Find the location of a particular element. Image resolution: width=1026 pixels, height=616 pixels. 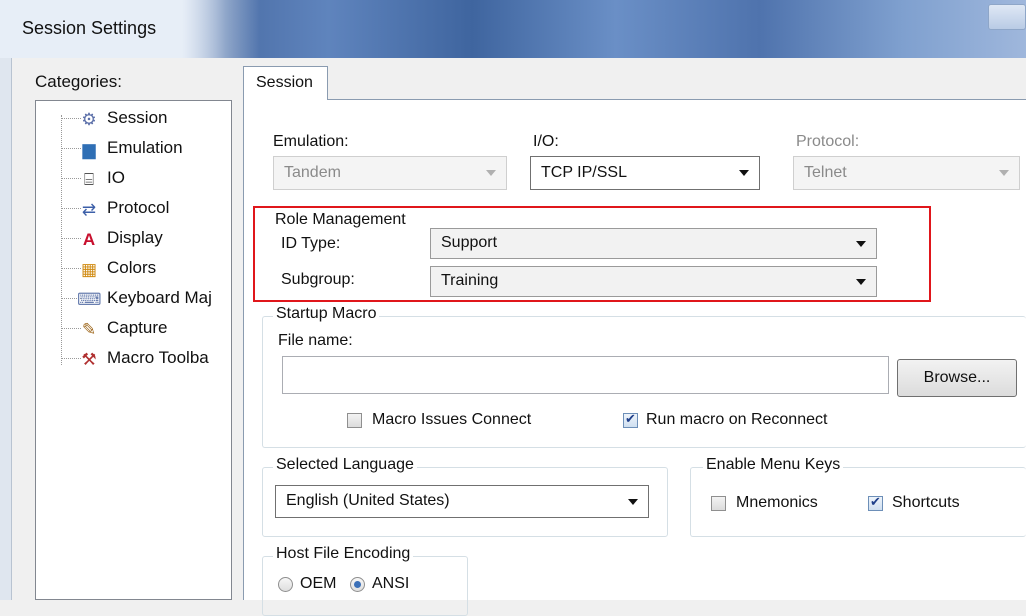

protocol-icon: ⇄ is located at coordinates (89, 209).